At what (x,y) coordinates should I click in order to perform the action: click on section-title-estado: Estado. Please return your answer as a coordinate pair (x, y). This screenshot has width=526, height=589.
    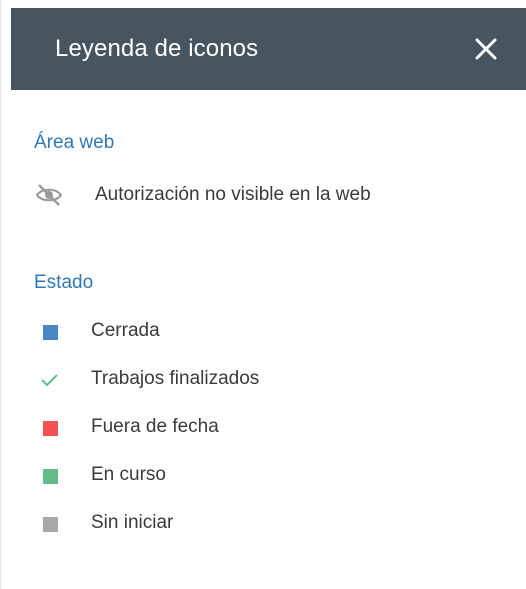
    Looking at the image, I should click on (64, 282).